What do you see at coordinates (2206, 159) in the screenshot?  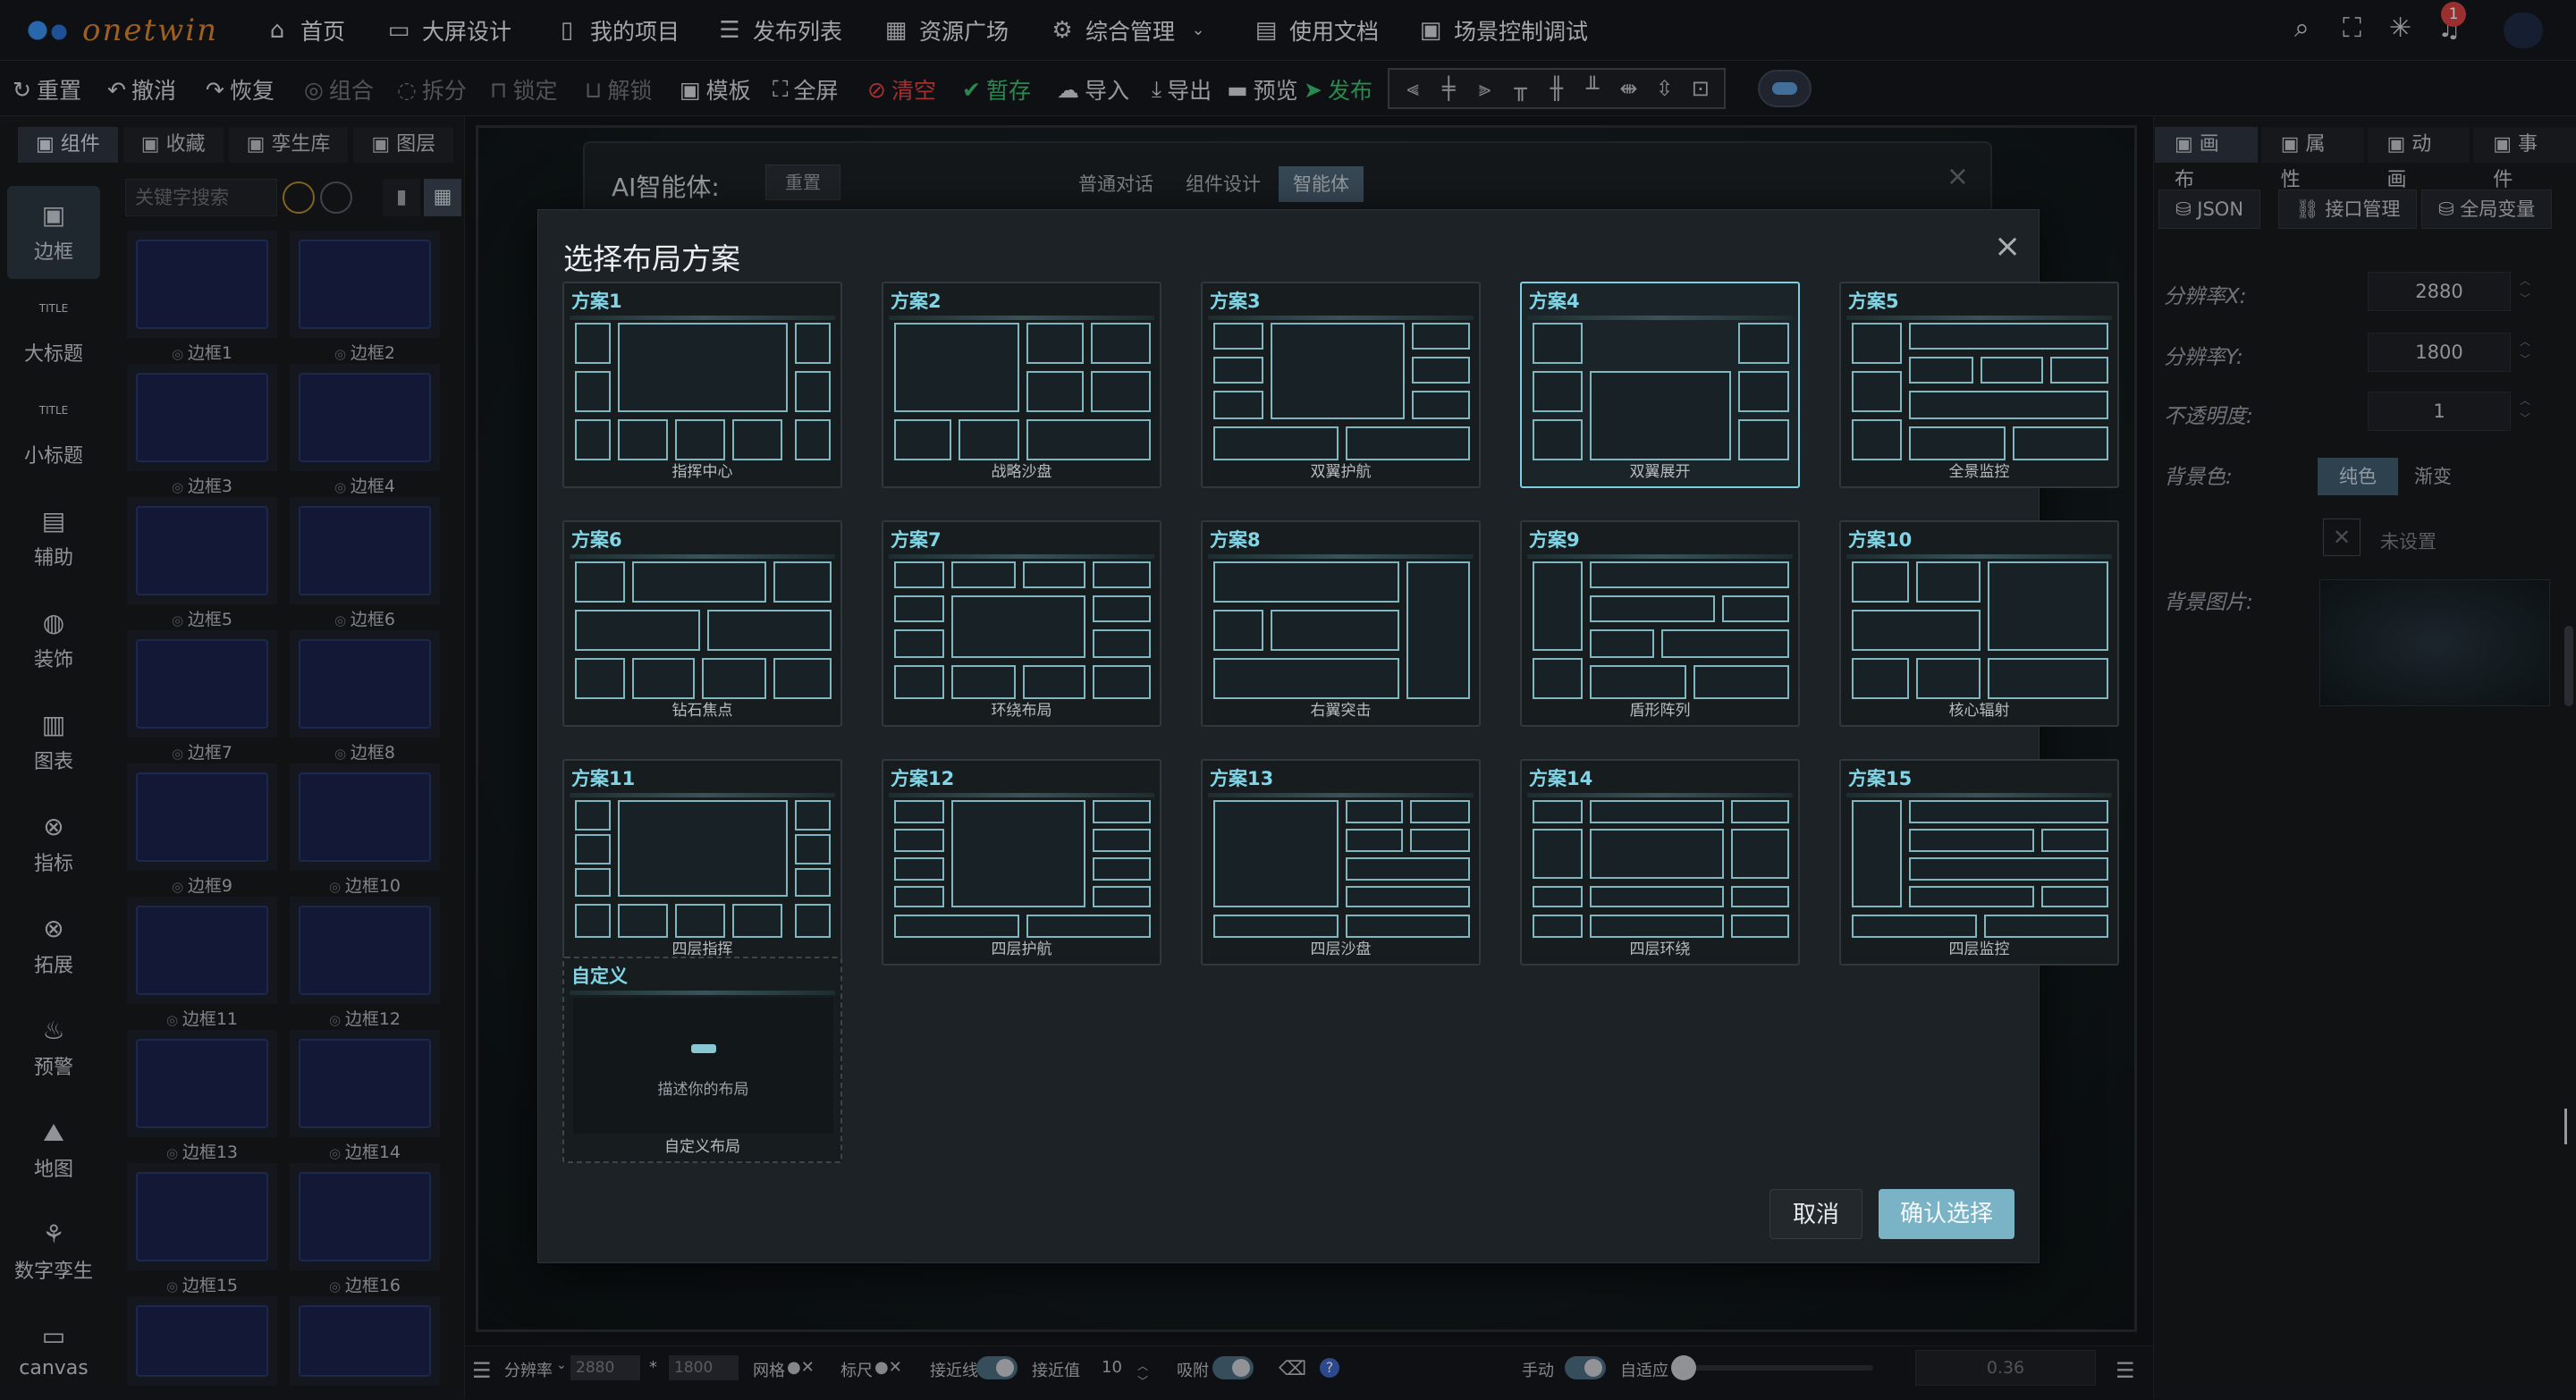 I see `tab-canvas: ▣ 画布` at bounding box center [2206, 159].